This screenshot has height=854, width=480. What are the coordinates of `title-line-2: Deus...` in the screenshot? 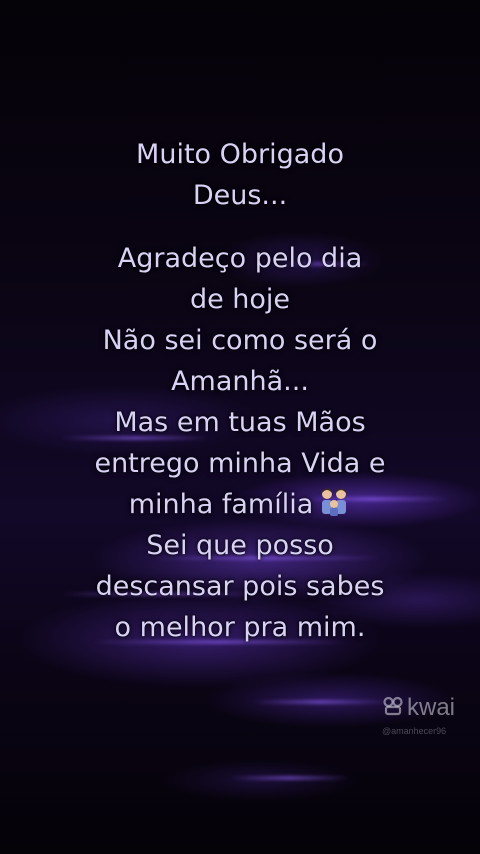 It's located at (240, 195).